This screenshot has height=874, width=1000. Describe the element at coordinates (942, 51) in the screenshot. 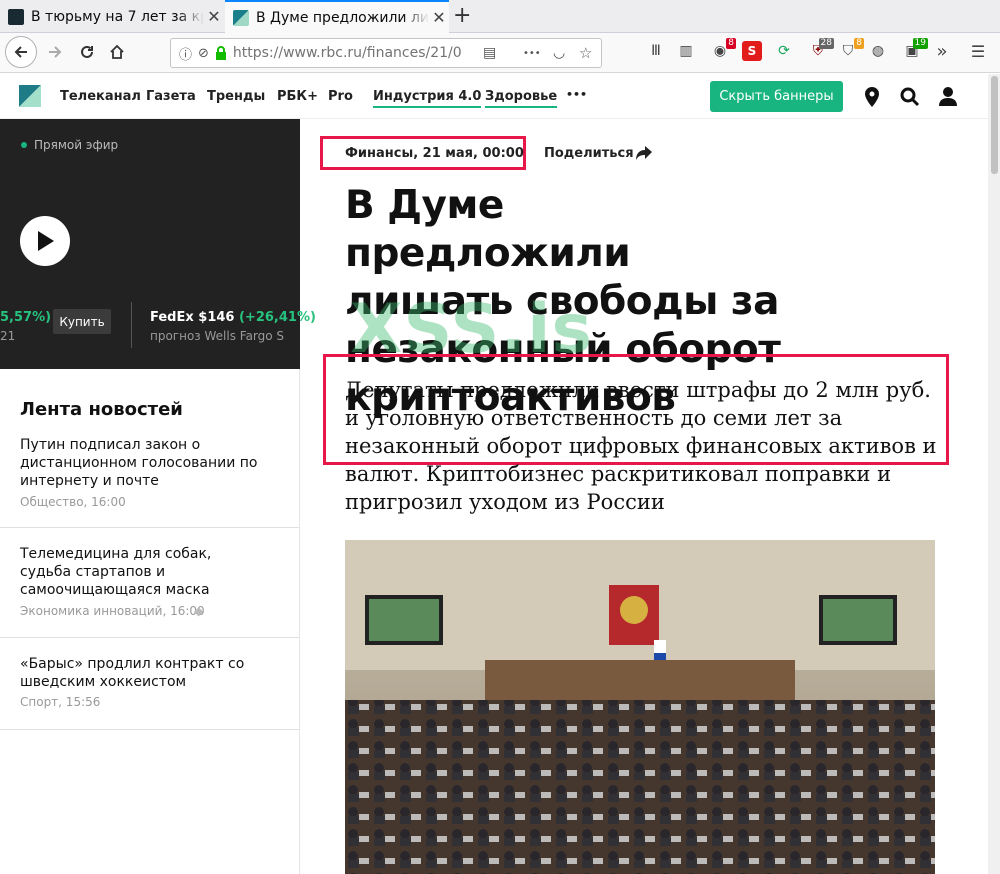

I see `overflow-chevron-icon: »` at that location.